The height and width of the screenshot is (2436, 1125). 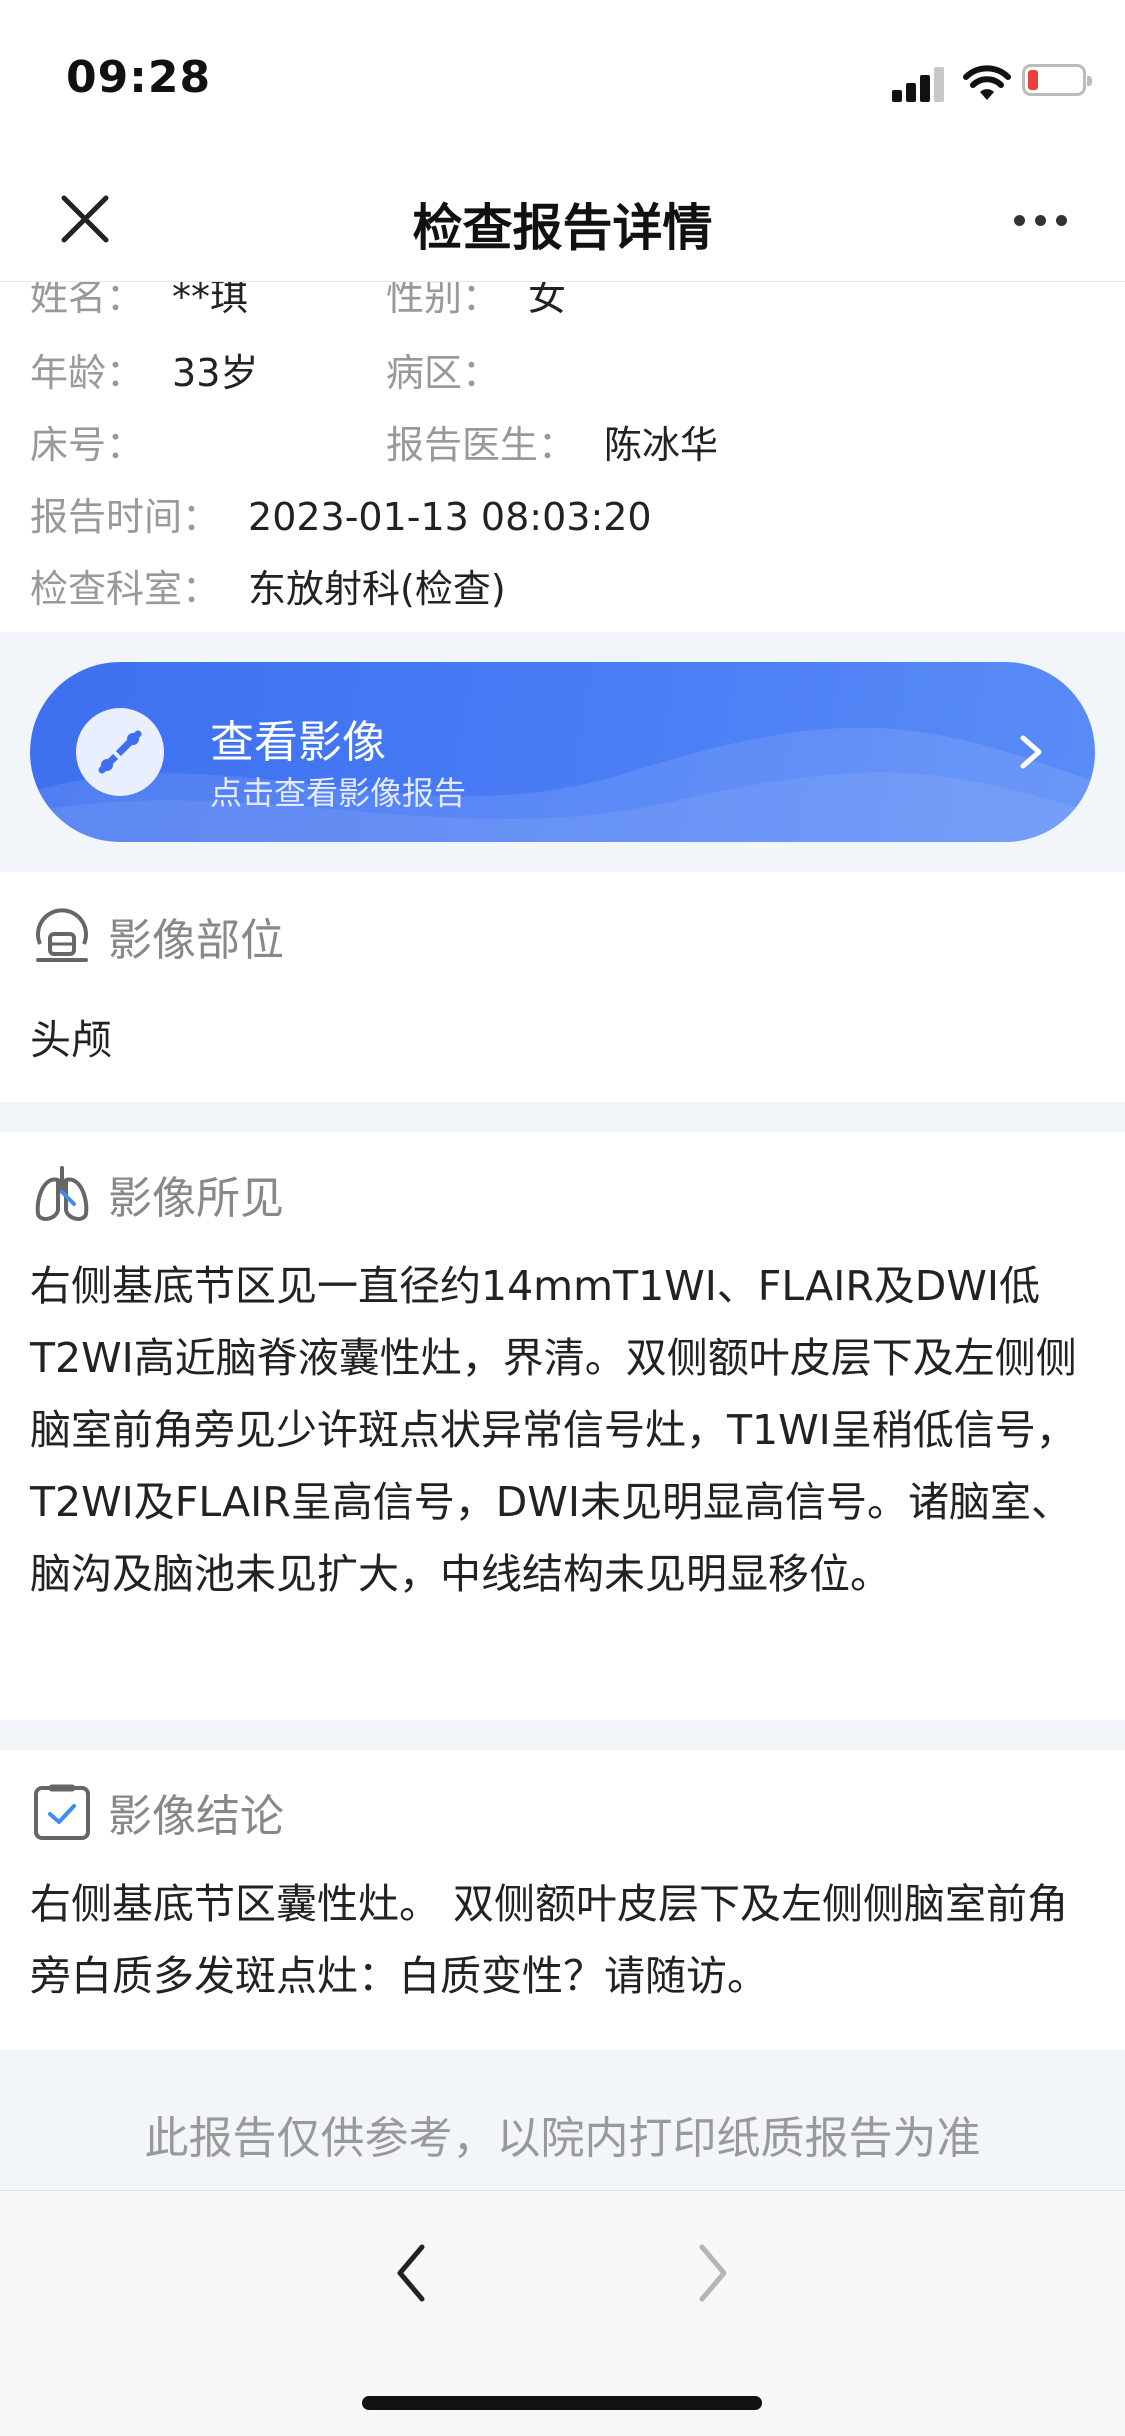 I want to click on view-images-button: 查看影像 点击查看影像报告, so click(x=562, y=752).